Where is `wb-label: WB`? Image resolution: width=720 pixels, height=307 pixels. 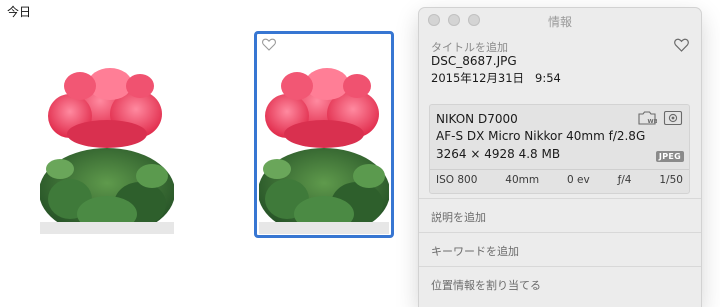
wb-label: WB is located at coordinates (653, 122).